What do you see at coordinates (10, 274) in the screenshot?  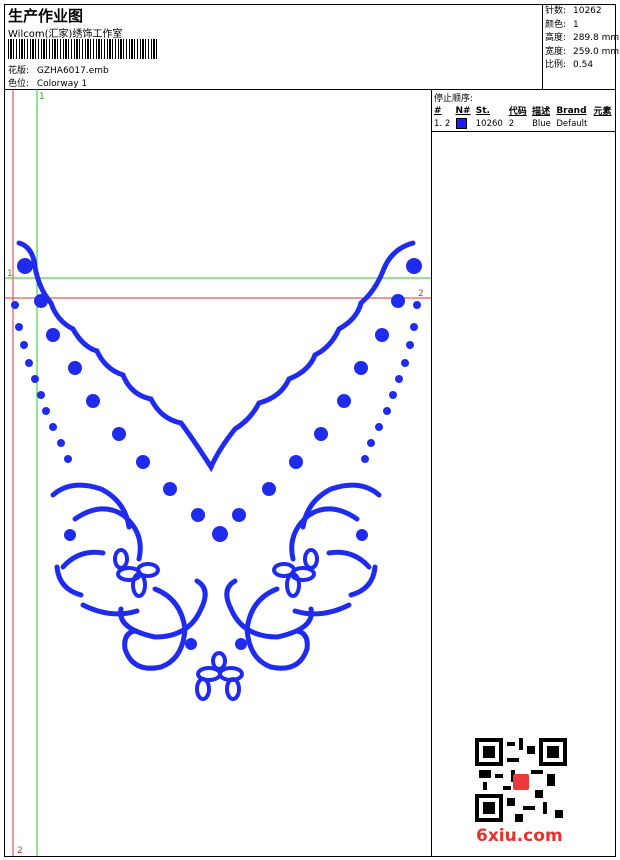 I see `guide-label-h1: 1` at bounding box center [10, 274].